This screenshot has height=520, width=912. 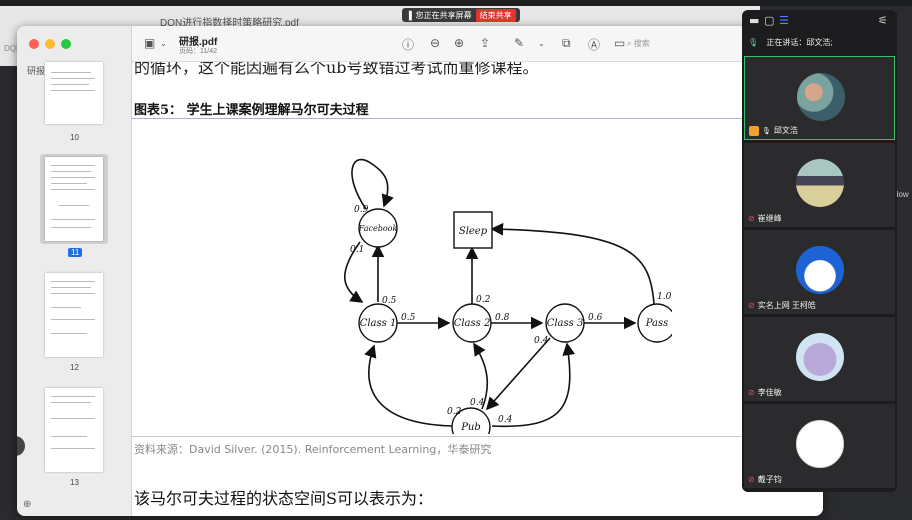 I want to click on annotate-icon: Ⓐ, so click(x=594, y=44).